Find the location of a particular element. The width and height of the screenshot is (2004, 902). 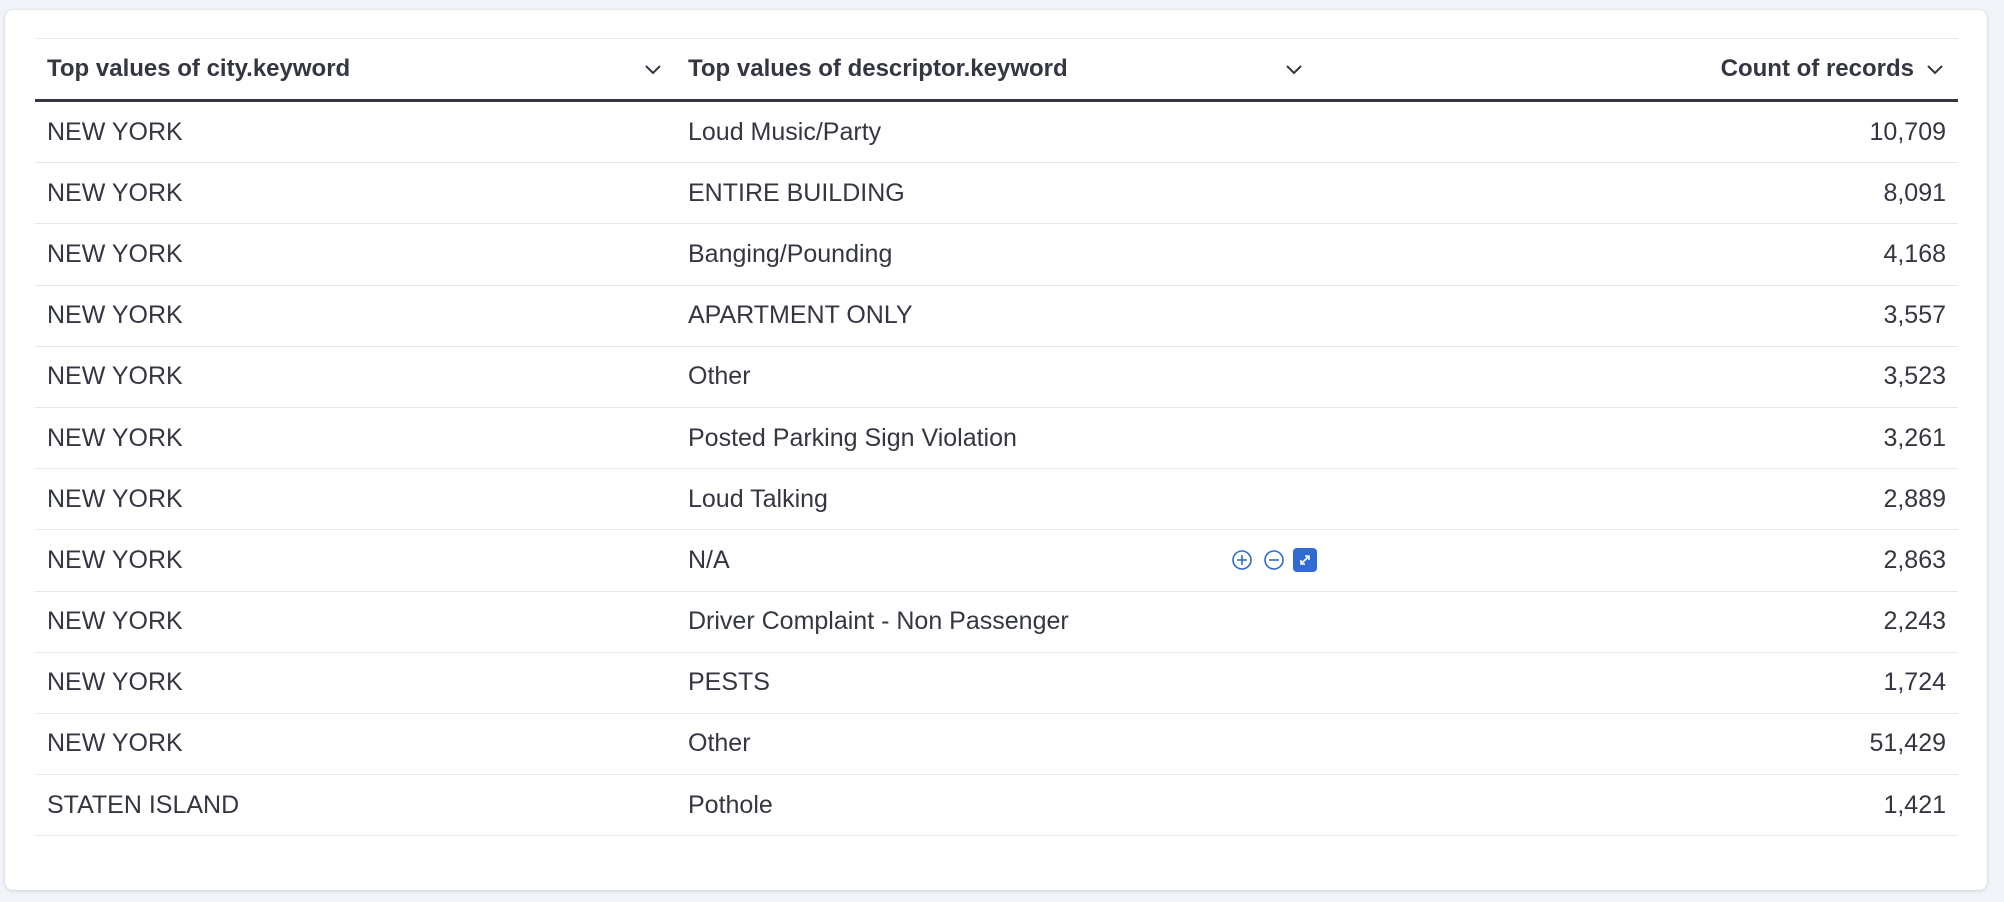

table-row: NEW YORK Loud Talking 2,889 is located at coordinates (996, 500).